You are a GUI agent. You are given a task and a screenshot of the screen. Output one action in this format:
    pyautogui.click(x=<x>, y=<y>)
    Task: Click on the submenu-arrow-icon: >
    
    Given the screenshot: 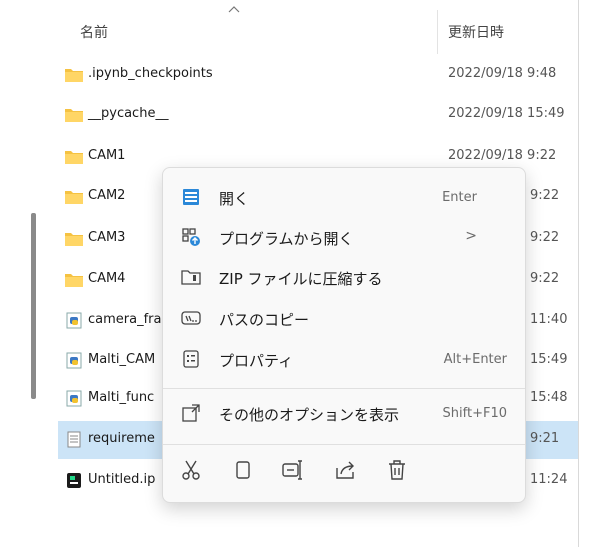 What is the action you would take?
    pyautogui.click(x=471, y=236)
    